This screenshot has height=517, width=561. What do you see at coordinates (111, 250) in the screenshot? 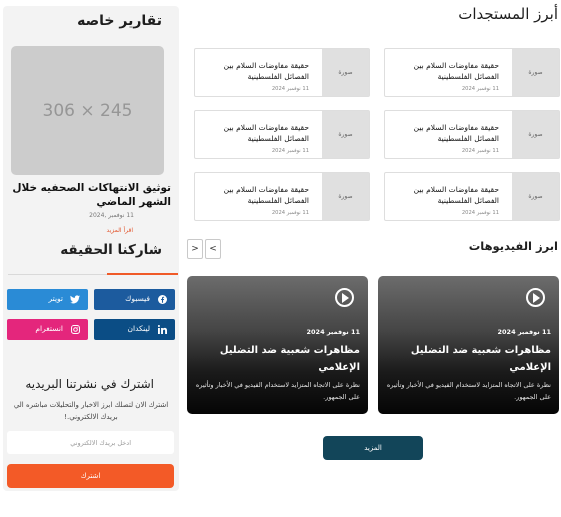
I see `share-truth-title: شاركنا الحقيقه` at bounding box center [111, 250].